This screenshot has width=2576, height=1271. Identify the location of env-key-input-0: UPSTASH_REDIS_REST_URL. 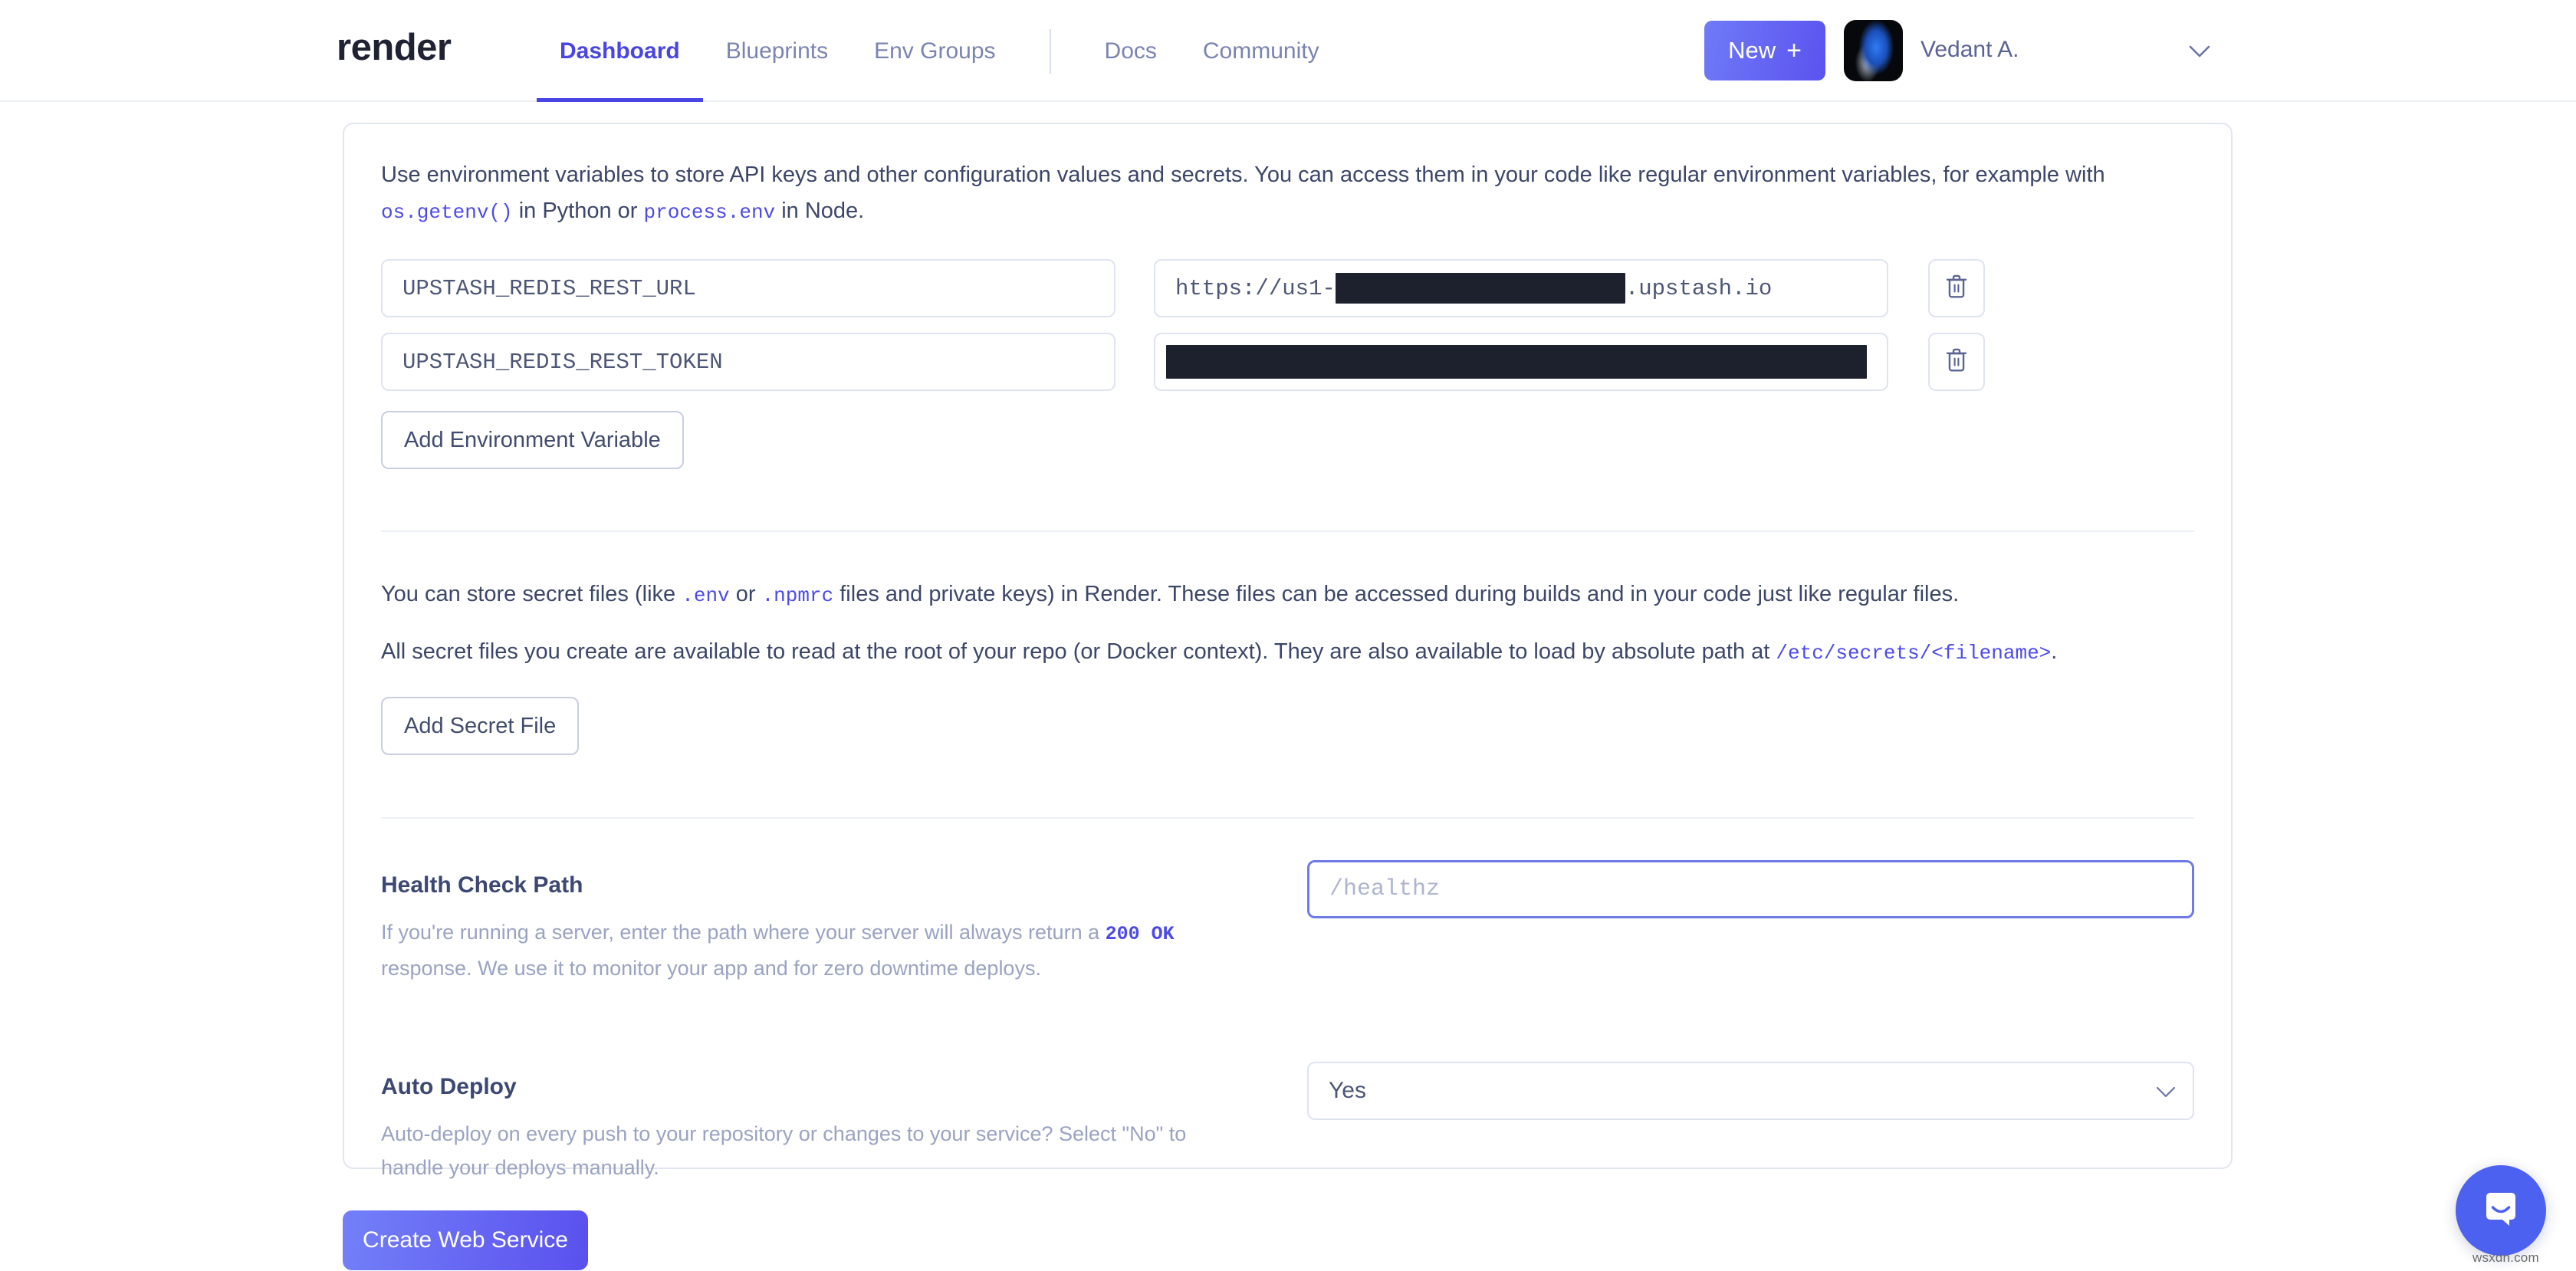
(749, 288).